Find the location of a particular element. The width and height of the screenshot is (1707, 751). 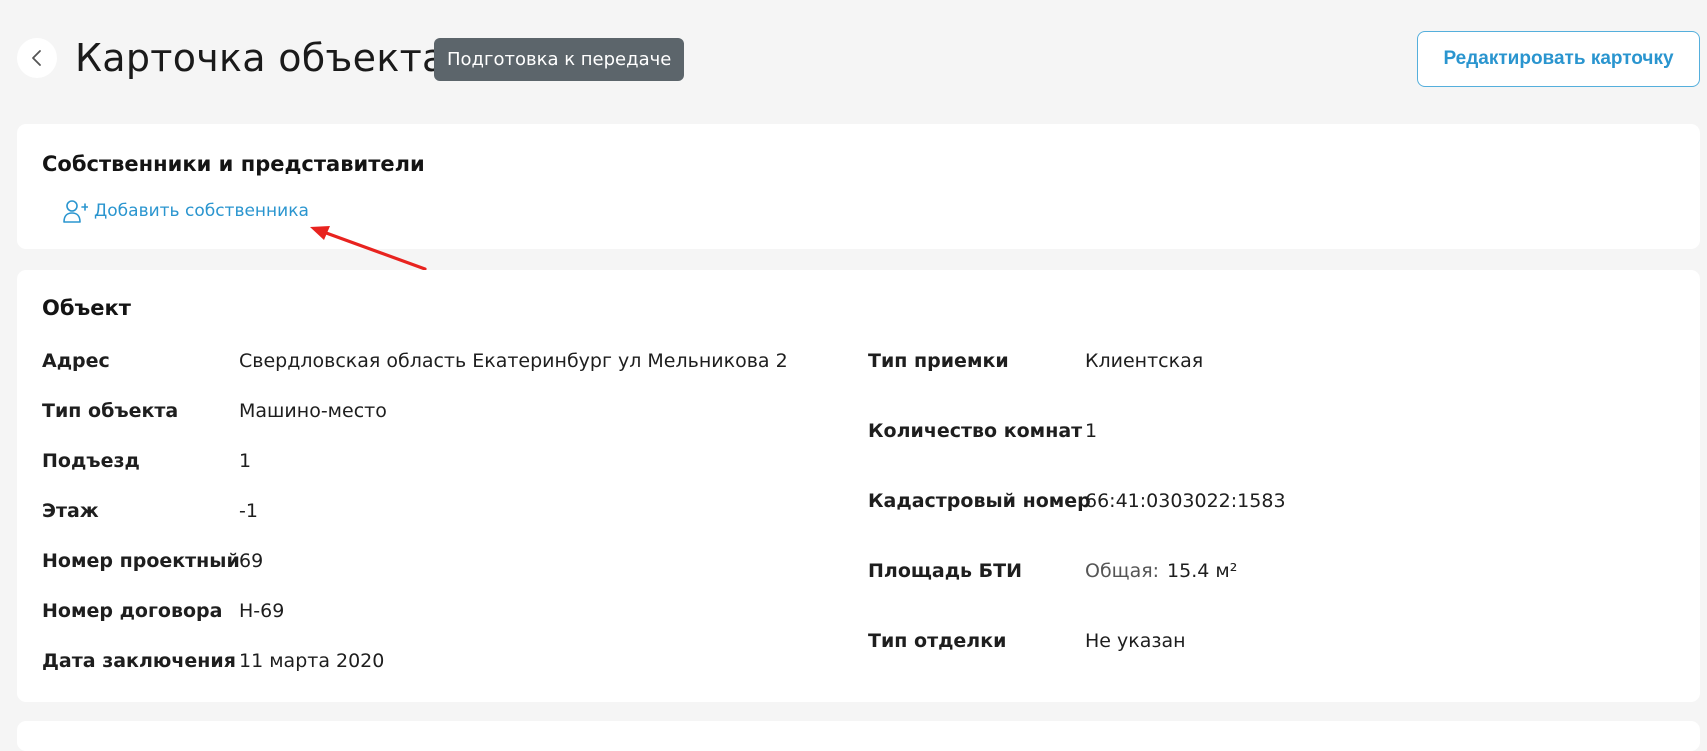

object-type-value: Машино-место is located at coordinates (313, 411).